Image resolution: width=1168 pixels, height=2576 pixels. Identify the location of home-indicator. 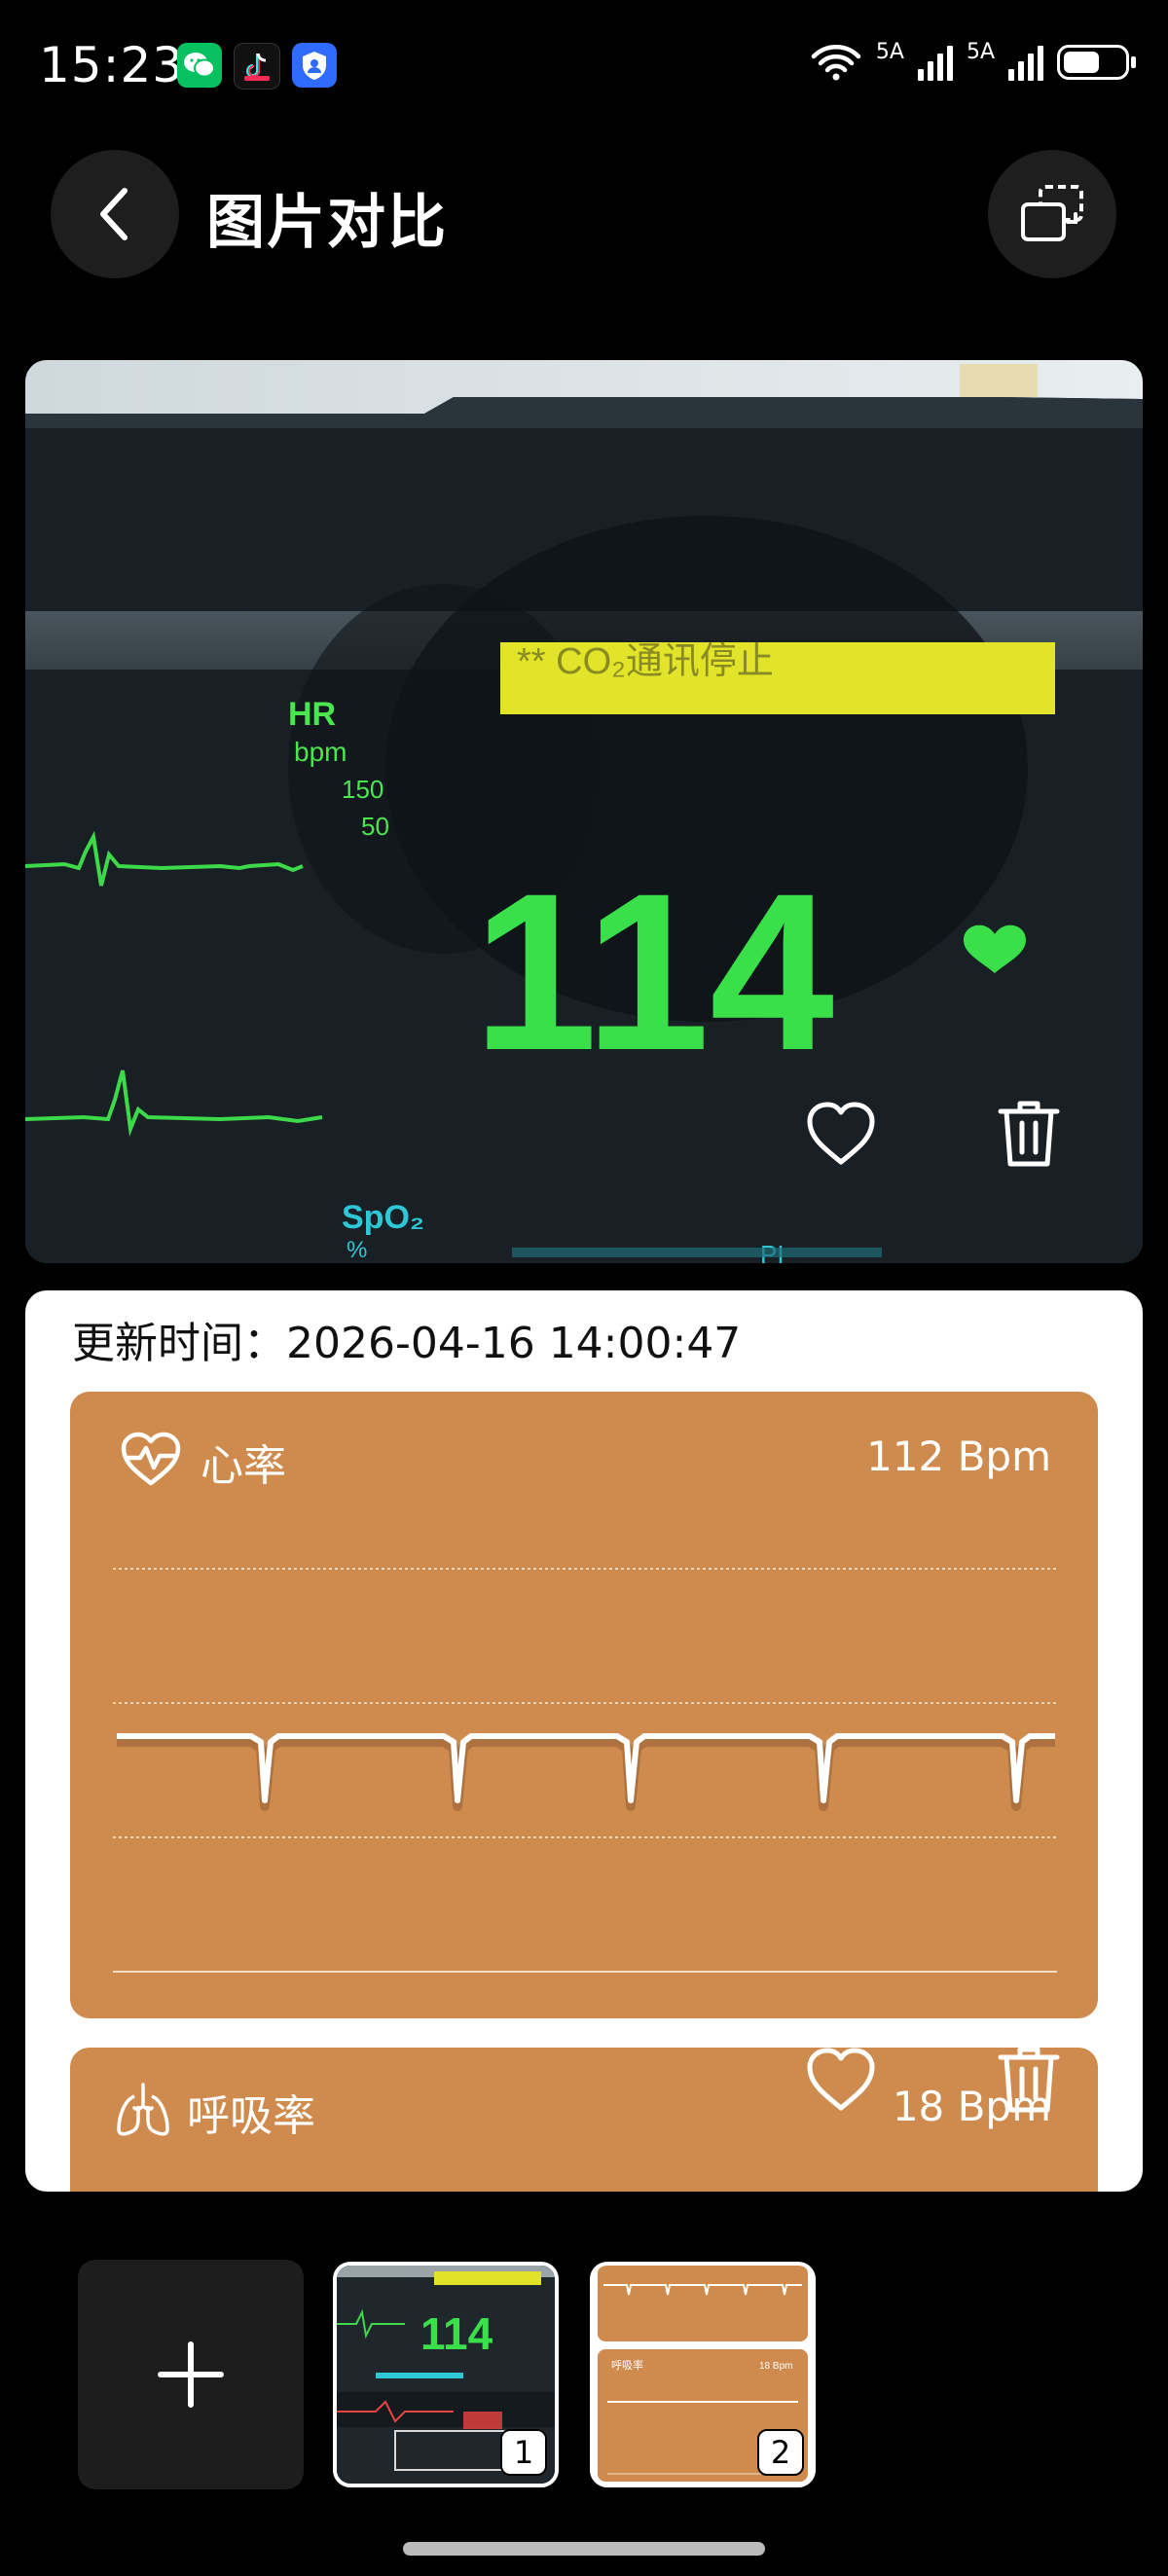
(584, 2549).